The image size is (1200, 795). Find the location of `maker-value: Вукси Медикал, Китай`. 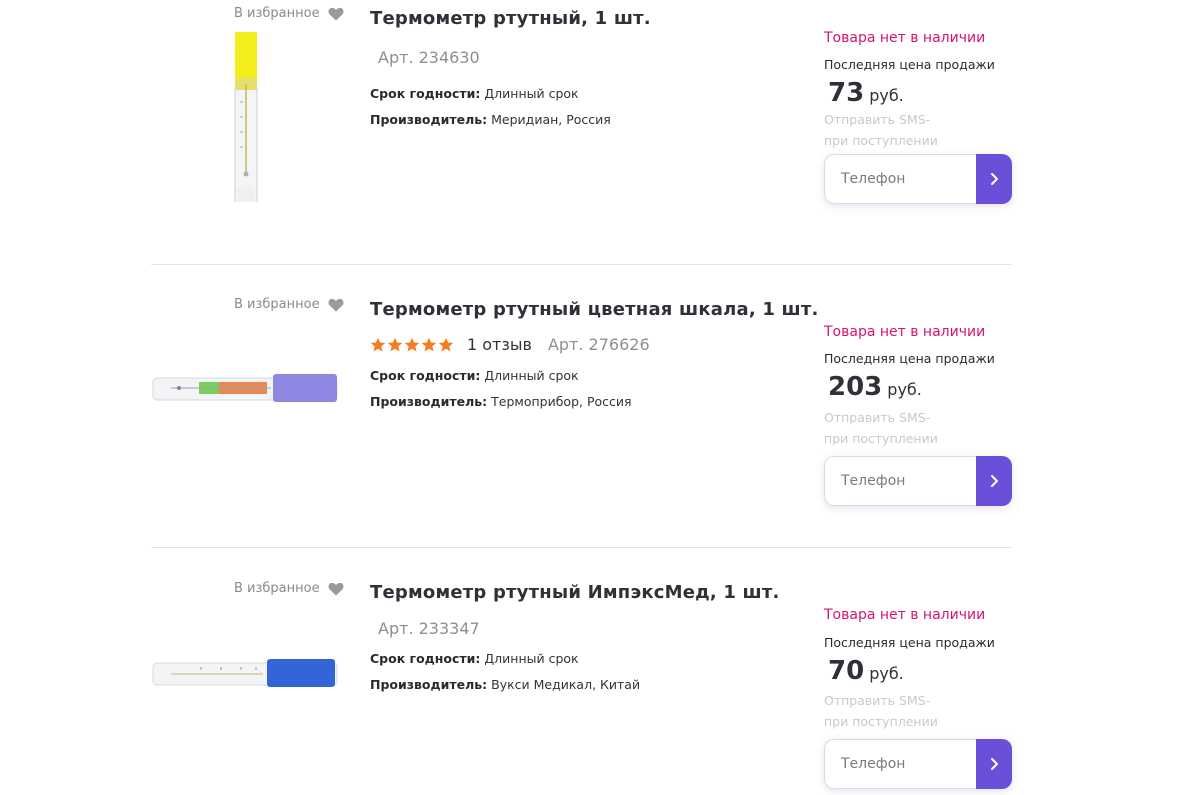

maker-value: Вукси Медикал, Китай is located at coordinates (566, 684).